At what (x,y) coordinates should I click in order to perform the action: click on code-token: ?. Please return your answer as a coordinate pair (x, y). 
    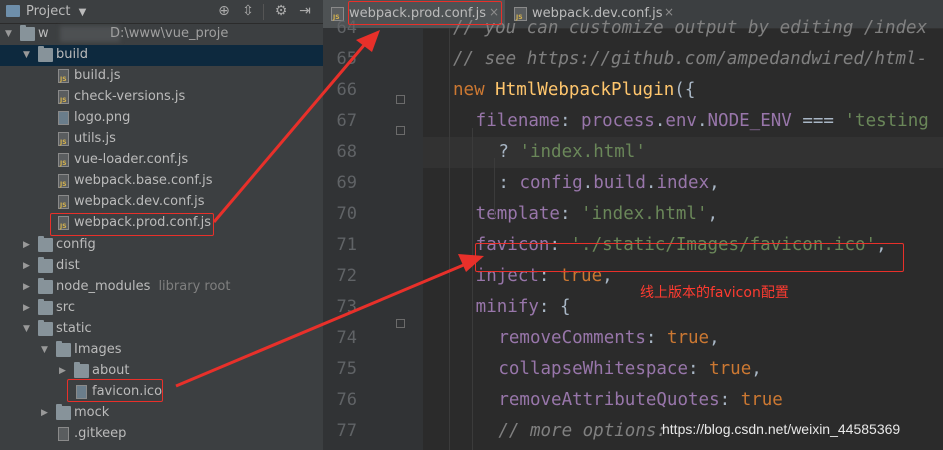
    Looking at the image, I should click on (509, 152).